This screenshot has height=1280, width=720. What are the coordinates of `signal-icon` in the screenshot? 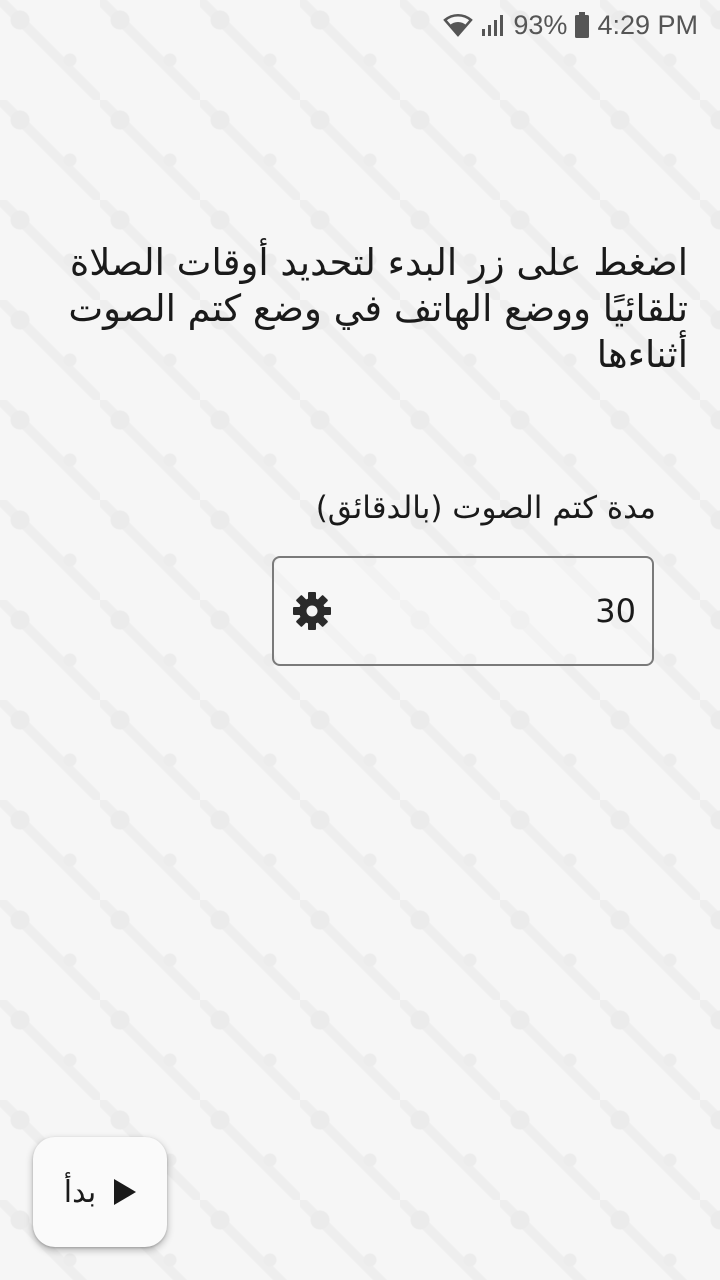 It's located at (493, 25).